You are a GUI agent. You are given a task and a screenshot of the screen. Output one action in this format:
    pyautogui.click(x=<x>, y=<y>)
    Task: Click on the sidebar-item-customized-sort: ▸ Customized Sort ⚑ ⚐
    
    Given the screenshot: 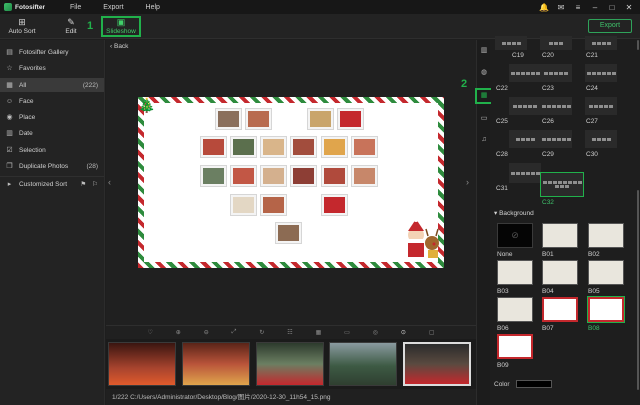 What is the action you would take?
    pyautogui.click(x=52, y=184)
    